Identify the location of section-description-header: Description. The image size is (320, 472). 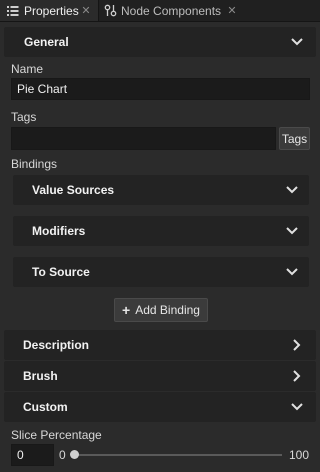
(160, 345).